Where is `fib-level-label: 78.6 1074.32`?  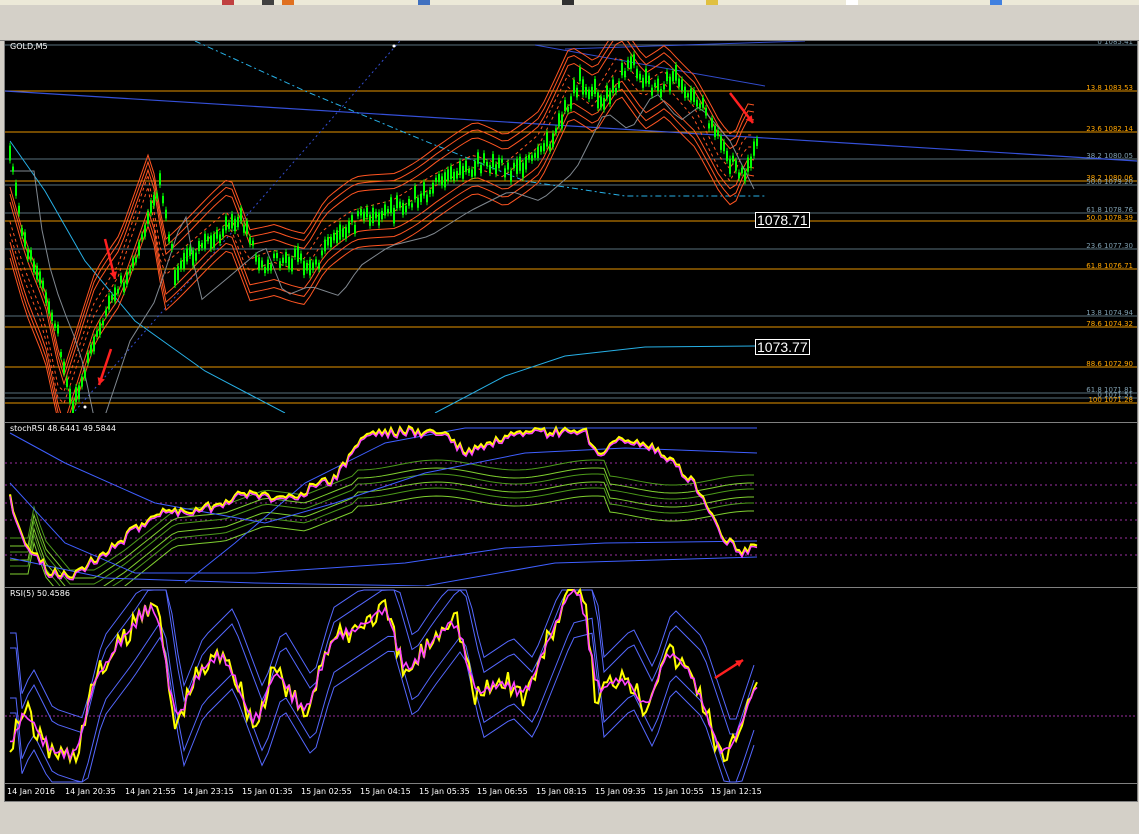
fib-level-label: 78.6 1074.32 is located at coordinates (1109, 324).